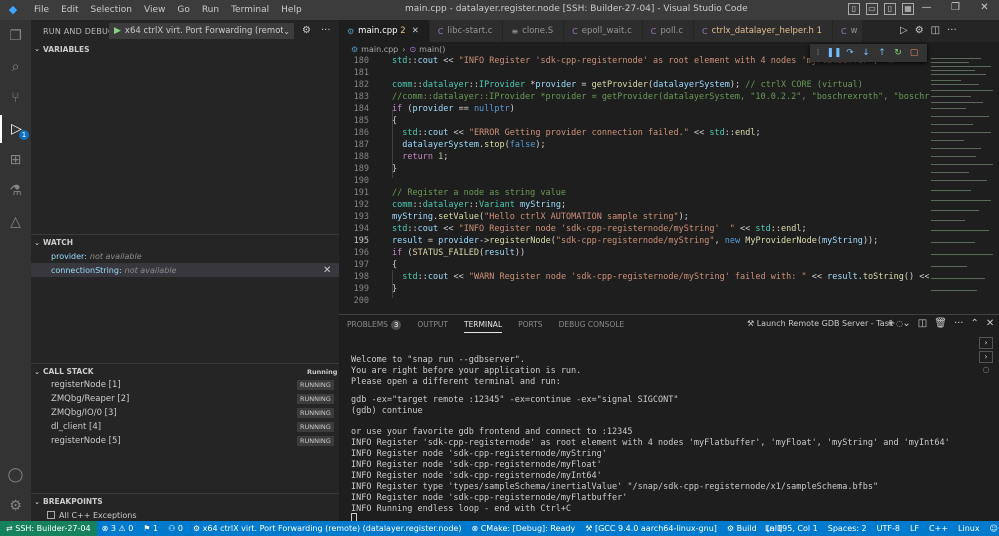  I want to click on cmake-icon: △, so click(15, 222).